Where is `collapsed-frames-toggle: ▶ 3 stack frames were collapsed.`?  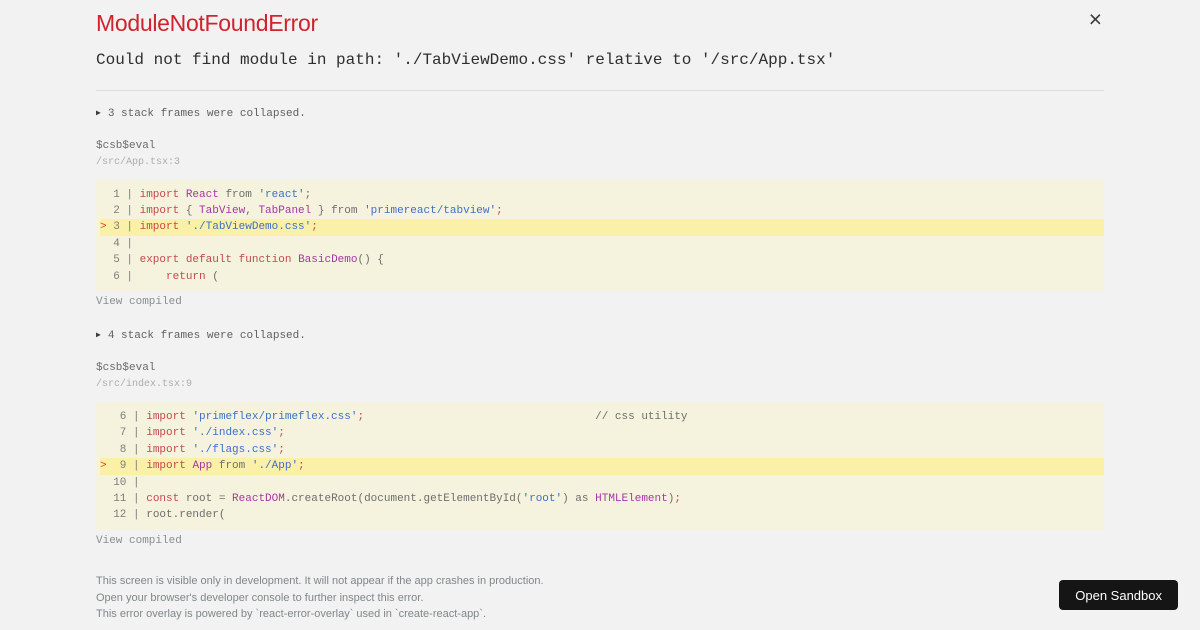
collapsed-frames-toggle: ▶ 3 stack frames were collapsed. is located at coordinates (600, 114).